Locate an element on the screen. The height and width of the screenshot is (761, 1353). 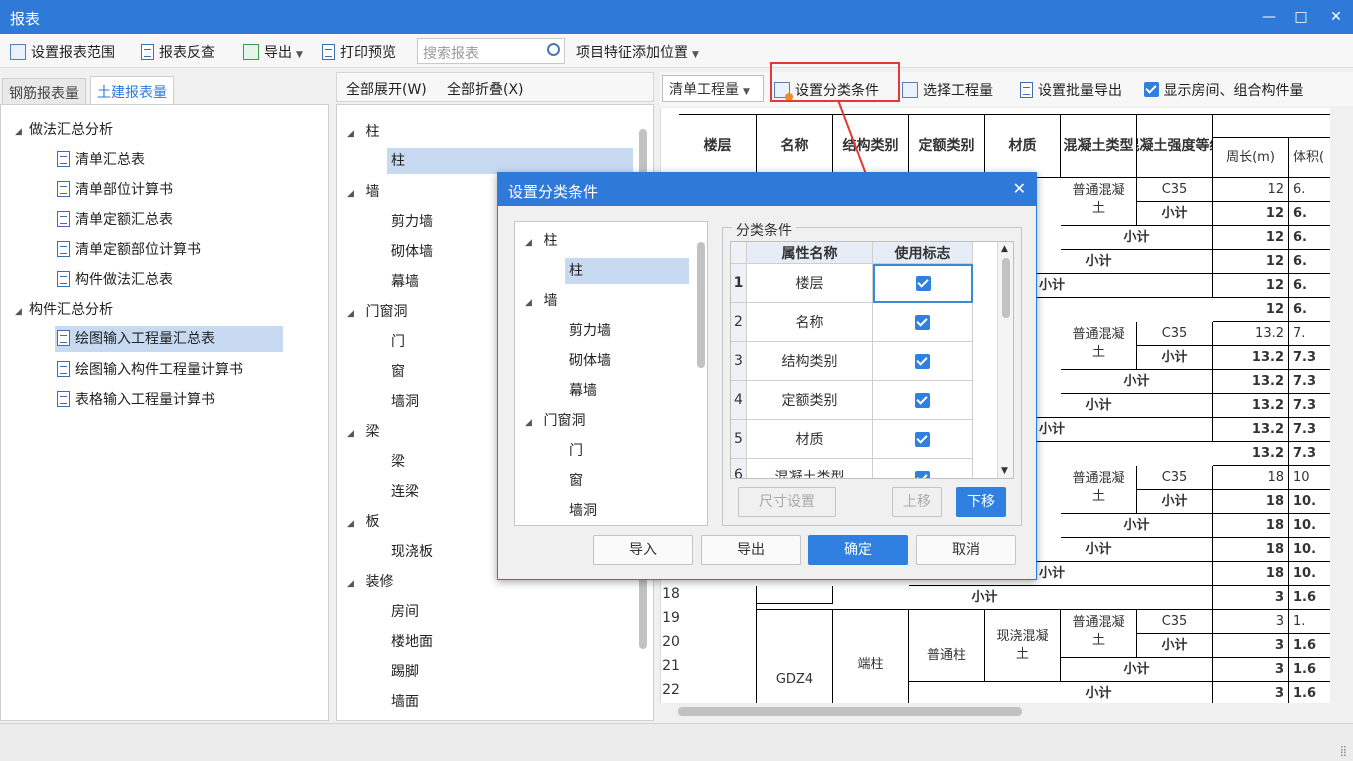
tree-item: 构件做法汇总表 is located at coordinates (115, 280).